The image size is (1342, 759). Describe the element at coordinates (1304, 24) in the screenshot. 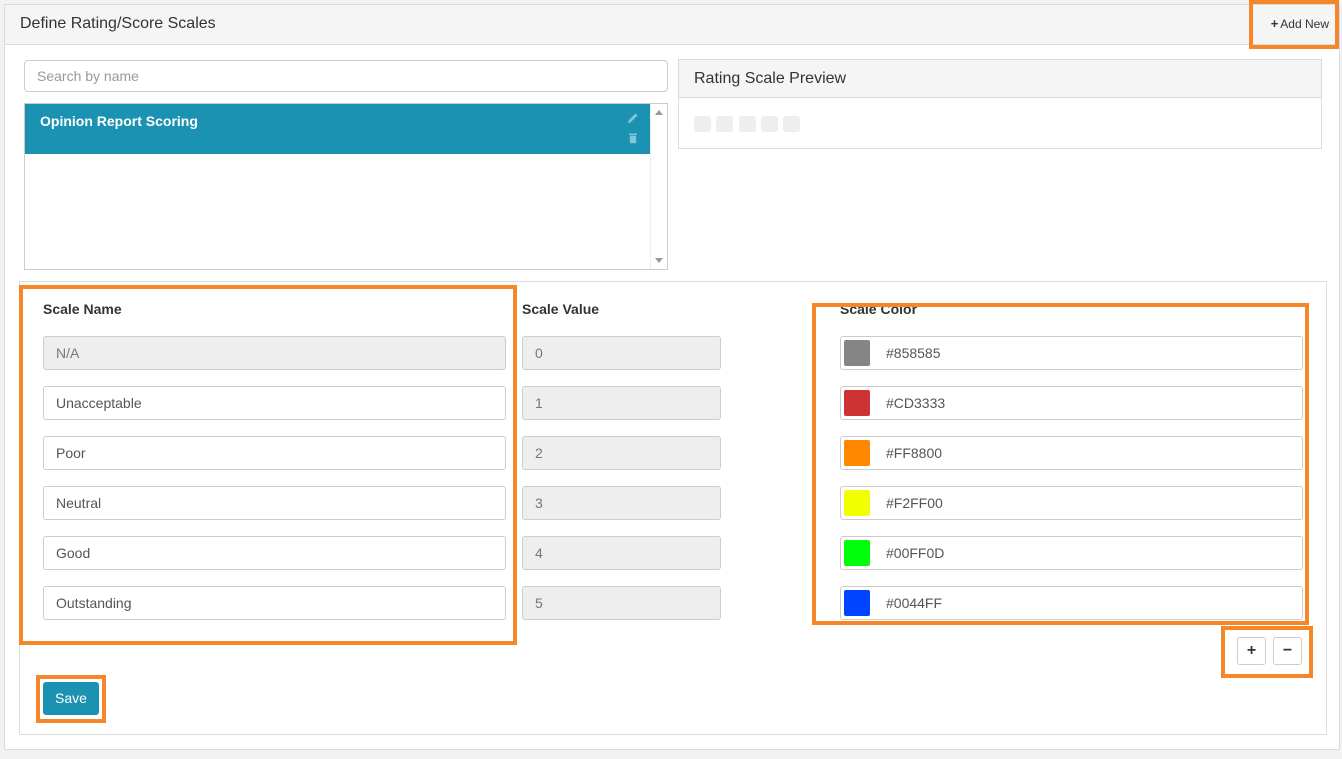

I see `add-new-label: Add New` at that location.